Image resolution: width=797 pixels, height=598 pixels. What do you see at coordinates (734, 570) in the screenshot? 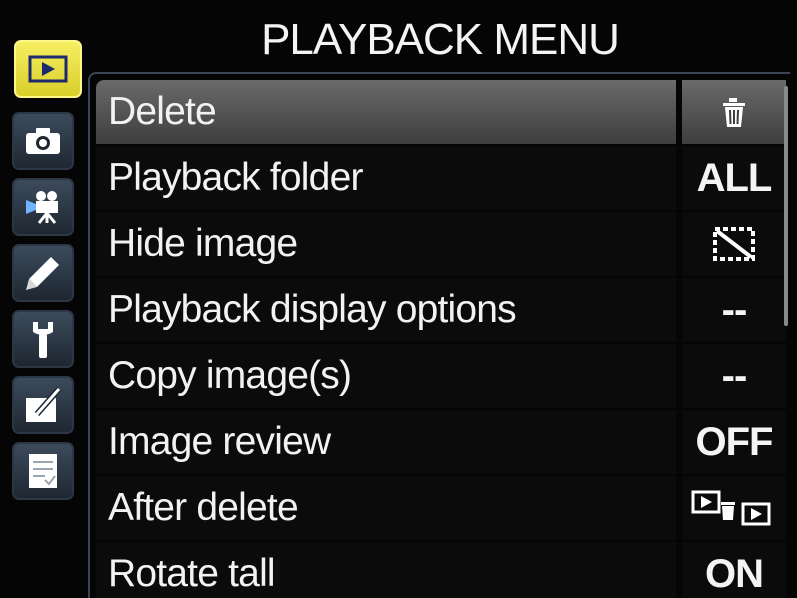
I see `menu-item-value: ON` at bounding box center [734, 570].